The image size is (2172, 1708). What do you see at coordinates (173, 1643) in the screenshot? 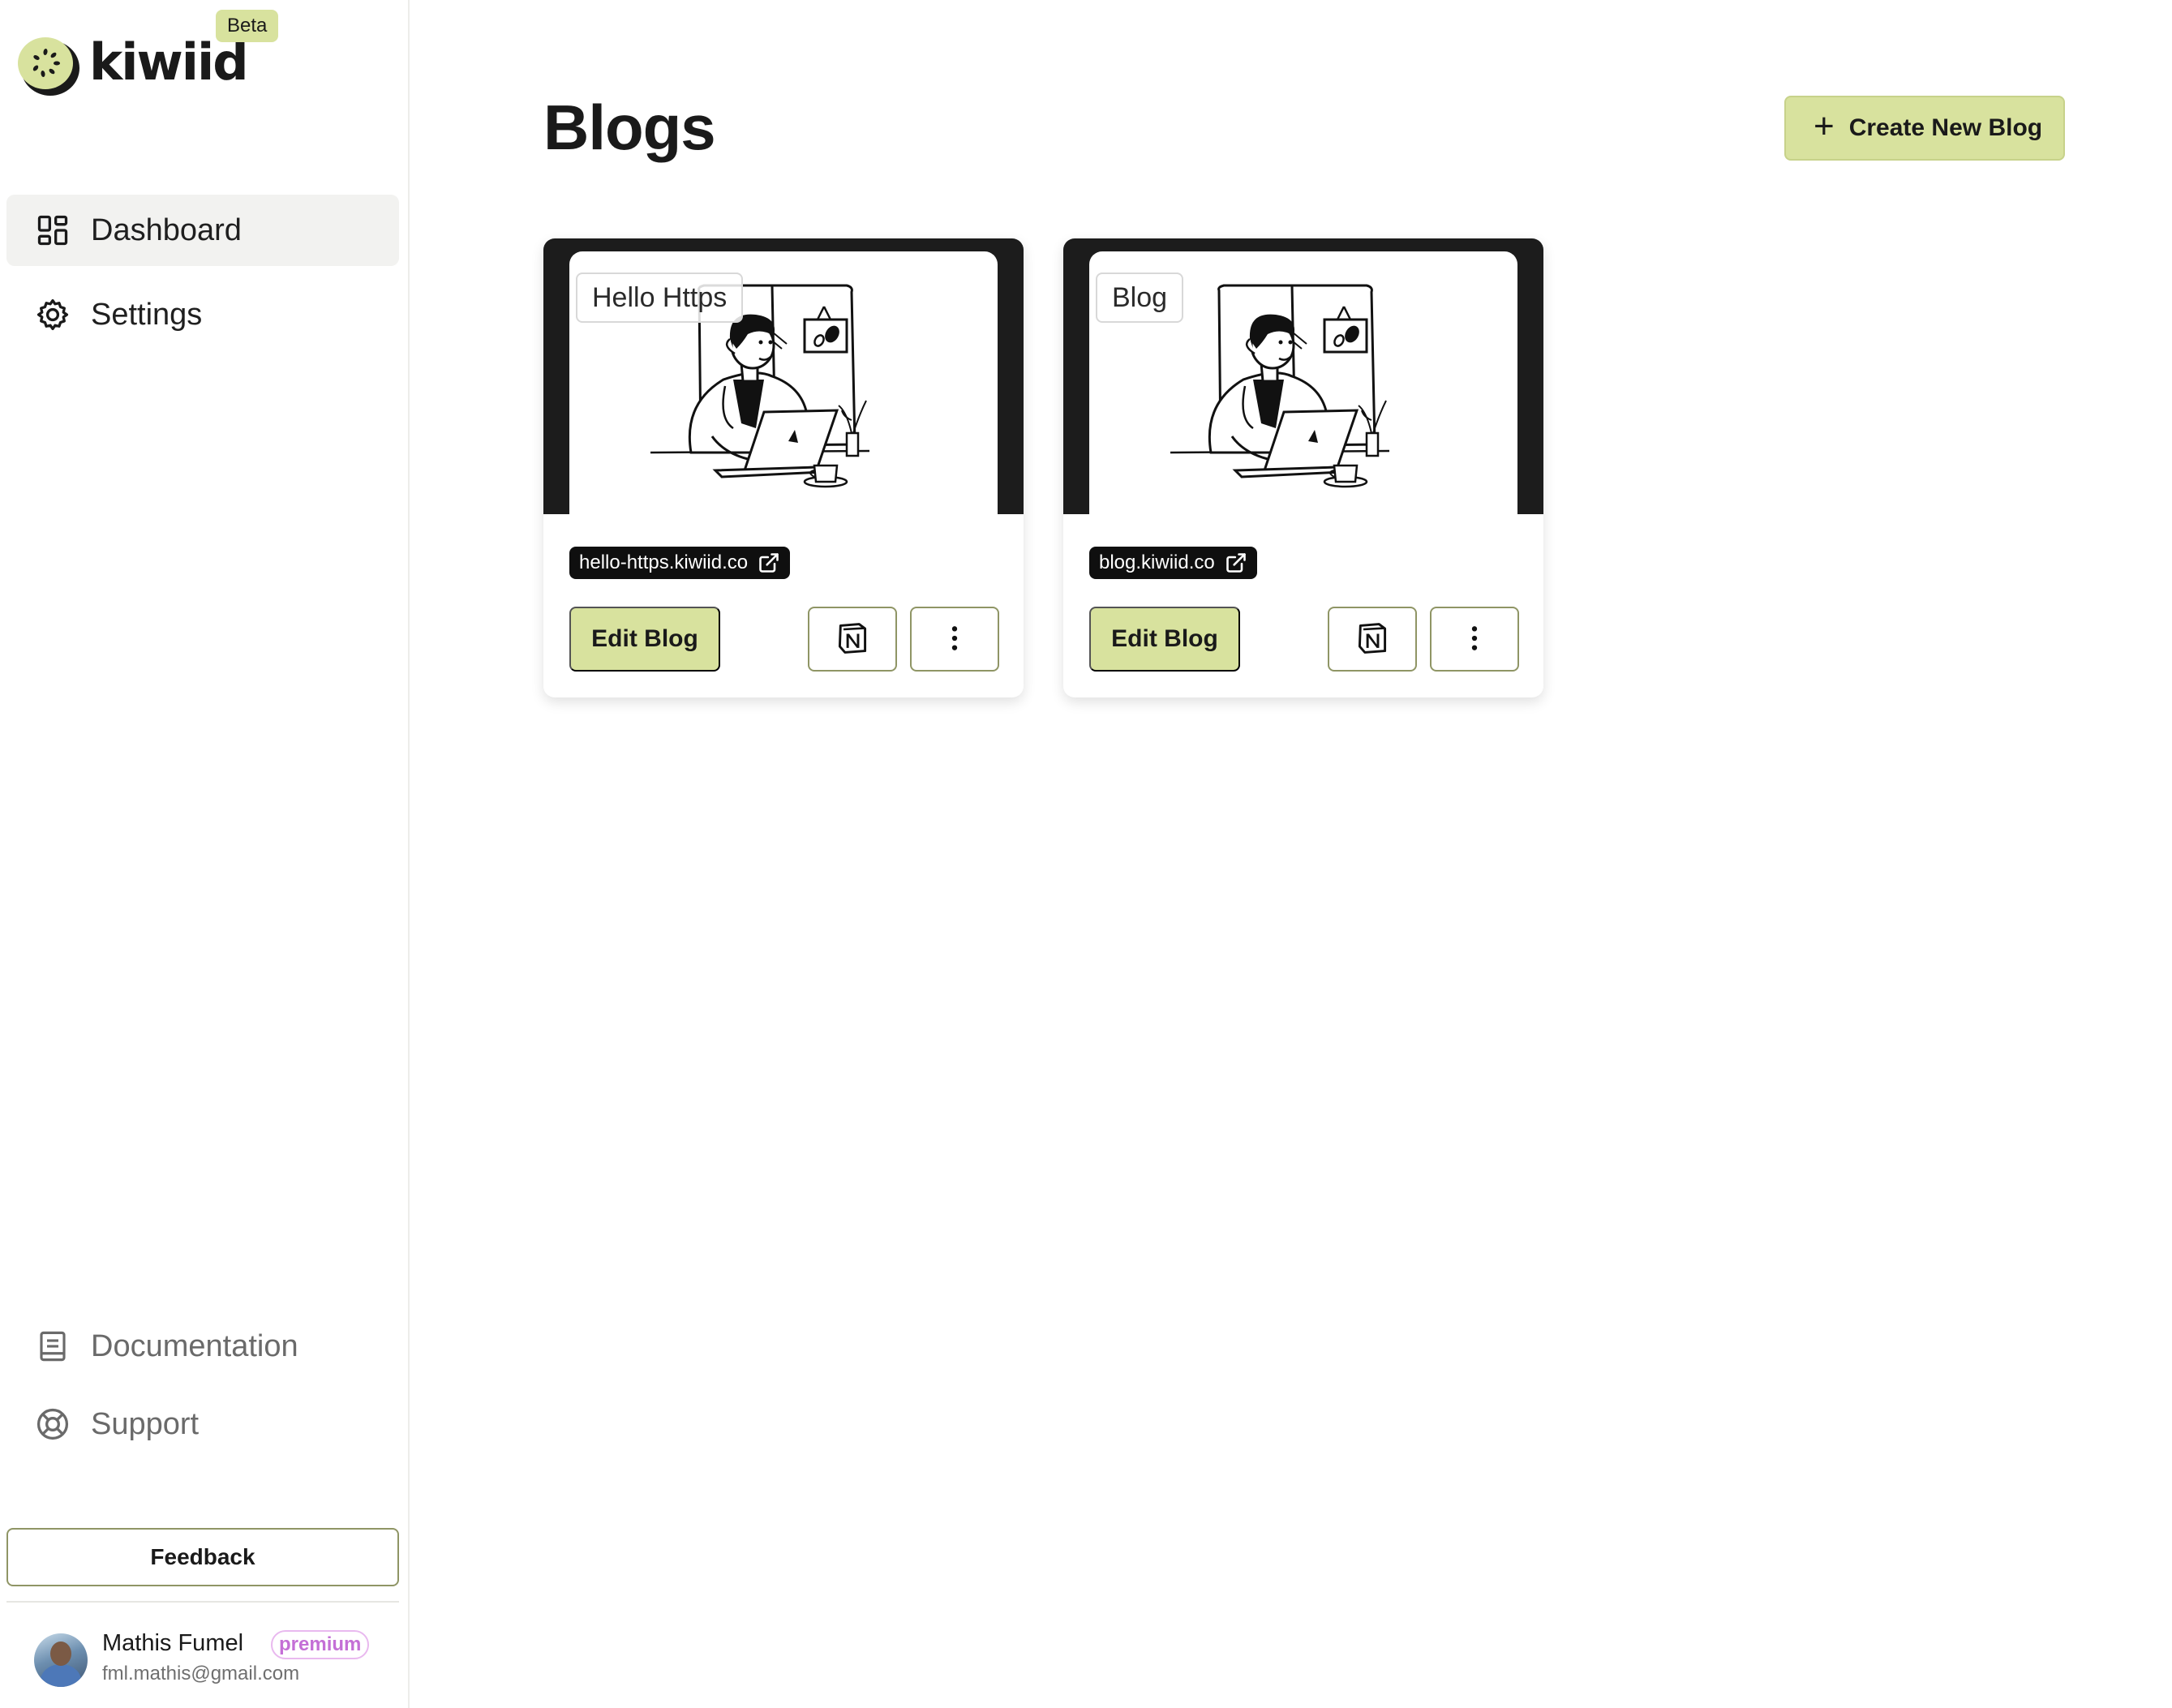
I see `user-name: Mathis Fumel` at bounding box center [173, 1643].